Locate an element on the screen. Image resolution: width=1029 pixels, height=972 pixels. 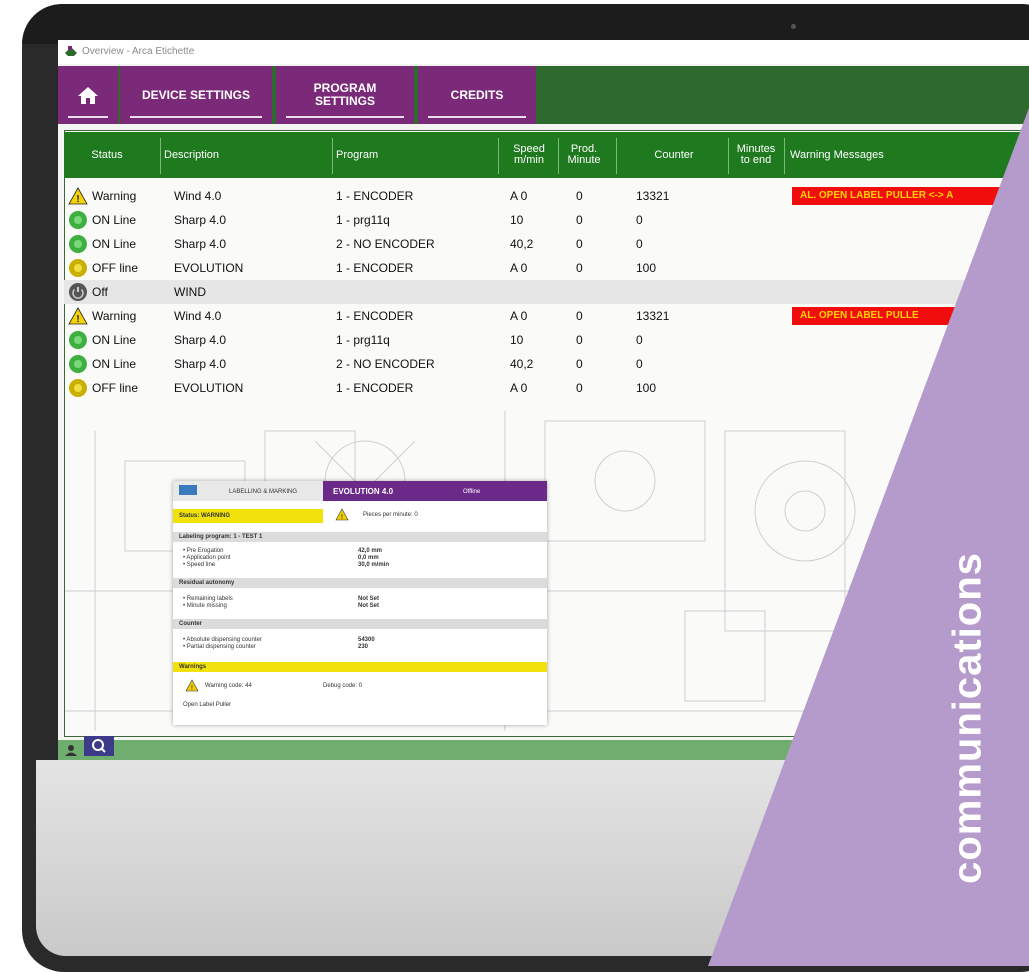
row-description: WIND is located at coordinates (190, 292).